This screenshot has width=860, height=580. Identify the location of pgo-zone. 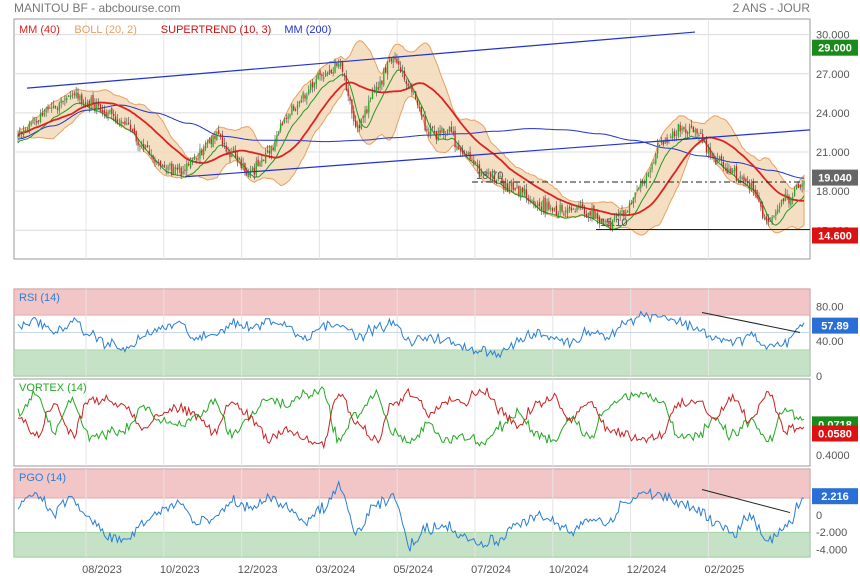
(412, 544).